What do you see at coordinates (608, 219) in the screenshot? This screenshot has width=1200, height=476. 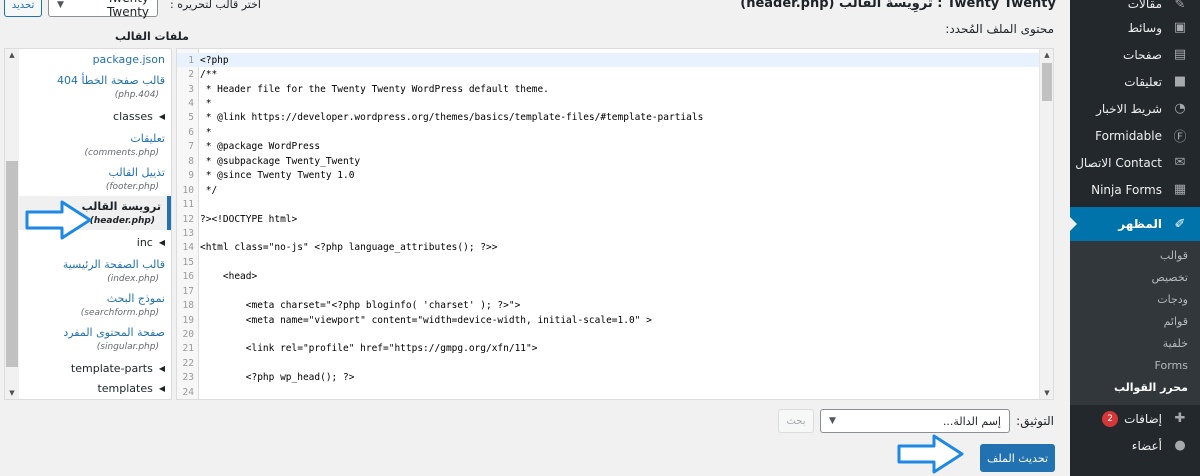 I see `code-line: 12 ?><!DOCTYPE html>` at bounding box center [608, 219].